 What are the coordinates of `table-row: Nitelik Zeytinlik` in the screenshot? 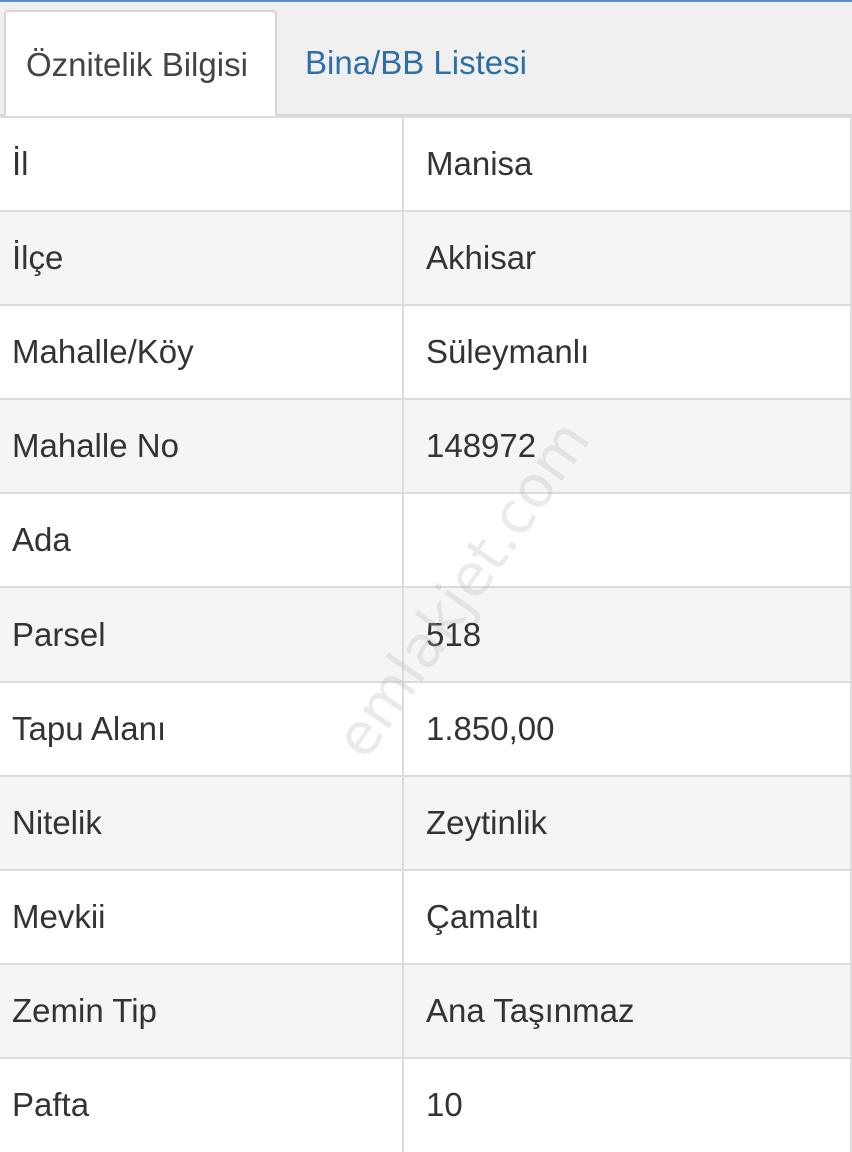 It's located at (426, 822).